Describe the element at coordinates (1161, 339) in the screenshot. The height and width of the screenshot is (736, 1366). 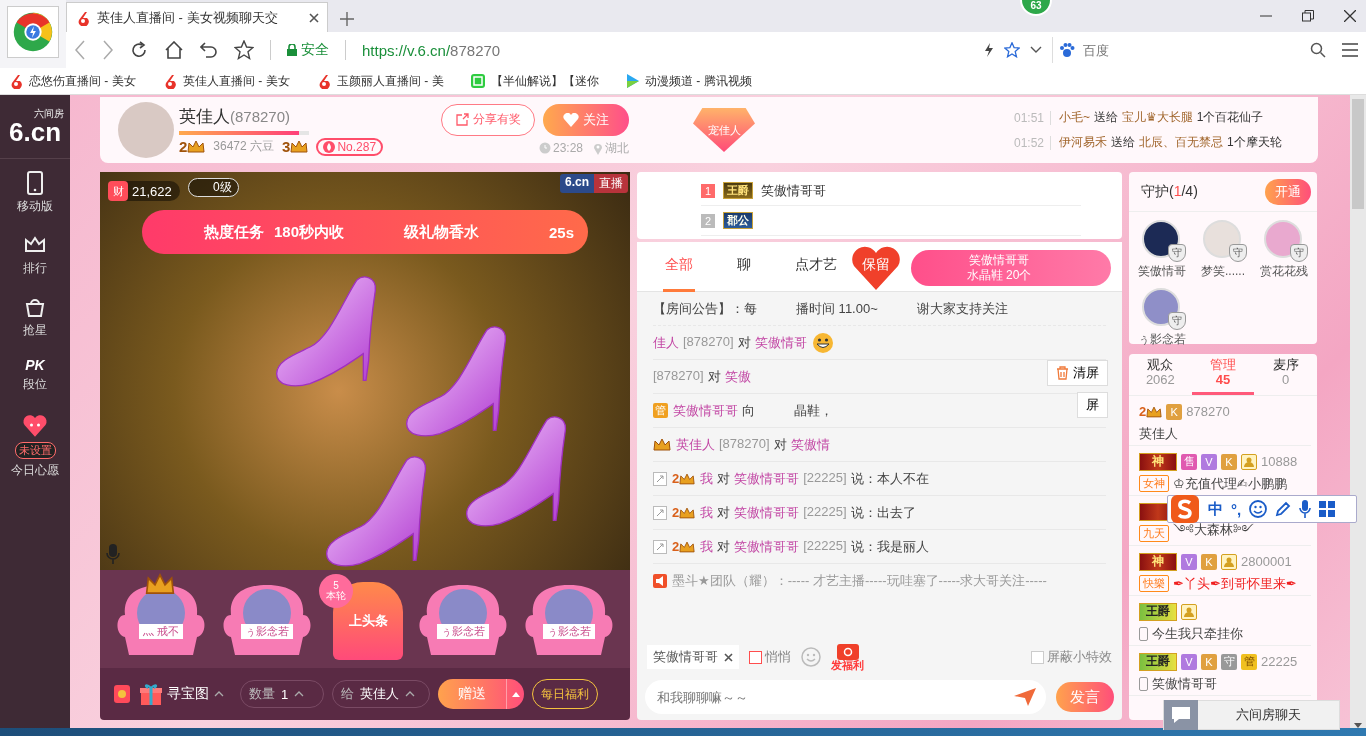
I see `guard-name: ぅ影念若` at that location.